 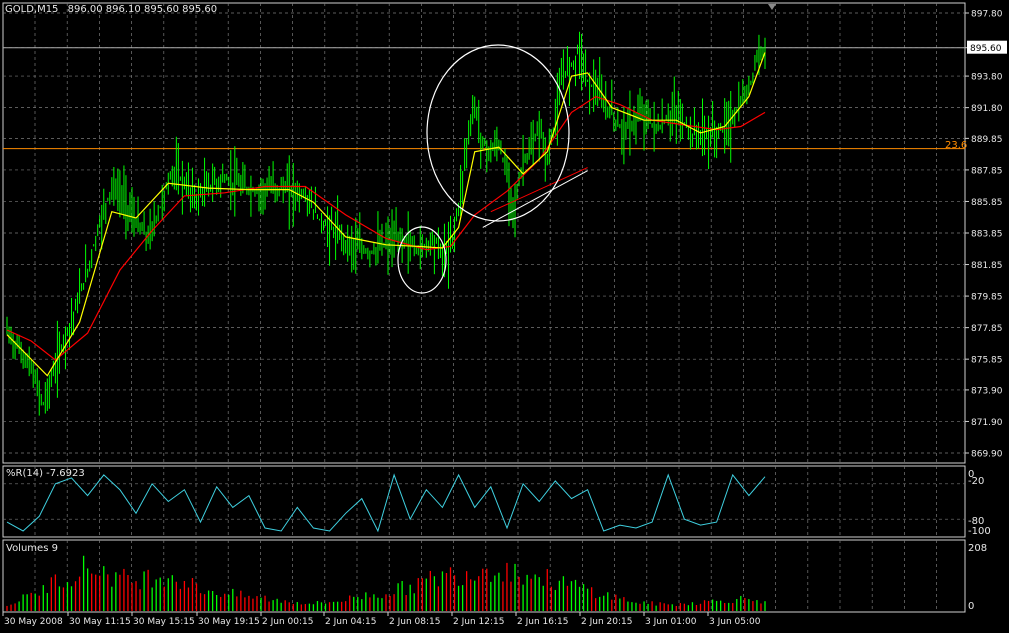 What do you see at coordinates (350, 622) in the screenshot?
I see `time-axis-label: 2 Jun 04:15` at bounding box center [350, 622].